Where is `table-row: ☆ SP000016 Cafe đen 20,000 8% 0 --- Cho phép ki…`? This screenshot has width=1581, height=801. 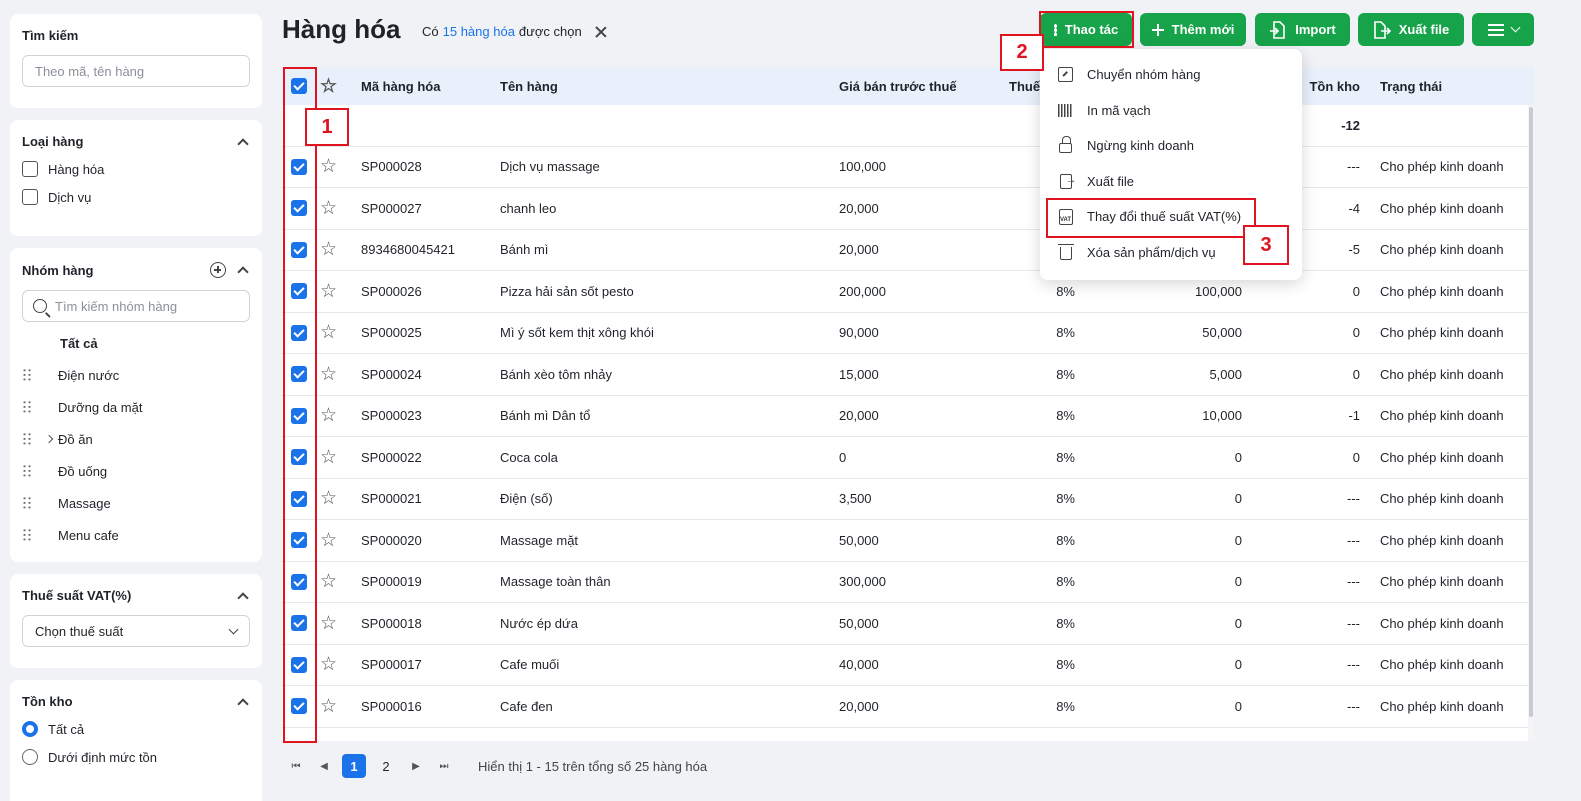 table-row: ☆ SP000016 Cafe đen 20,000 8% 0 --- Cho phép ki… is located at coordinates (908, 707).